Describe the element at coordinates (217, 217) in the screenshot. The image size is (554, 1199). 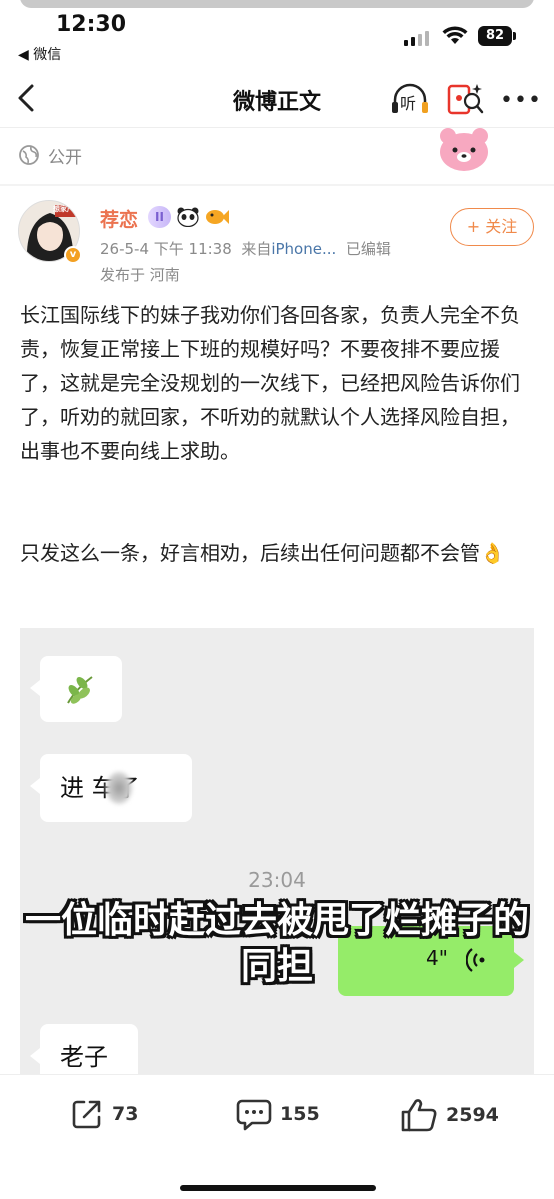
I see `fish-icon` at that location.